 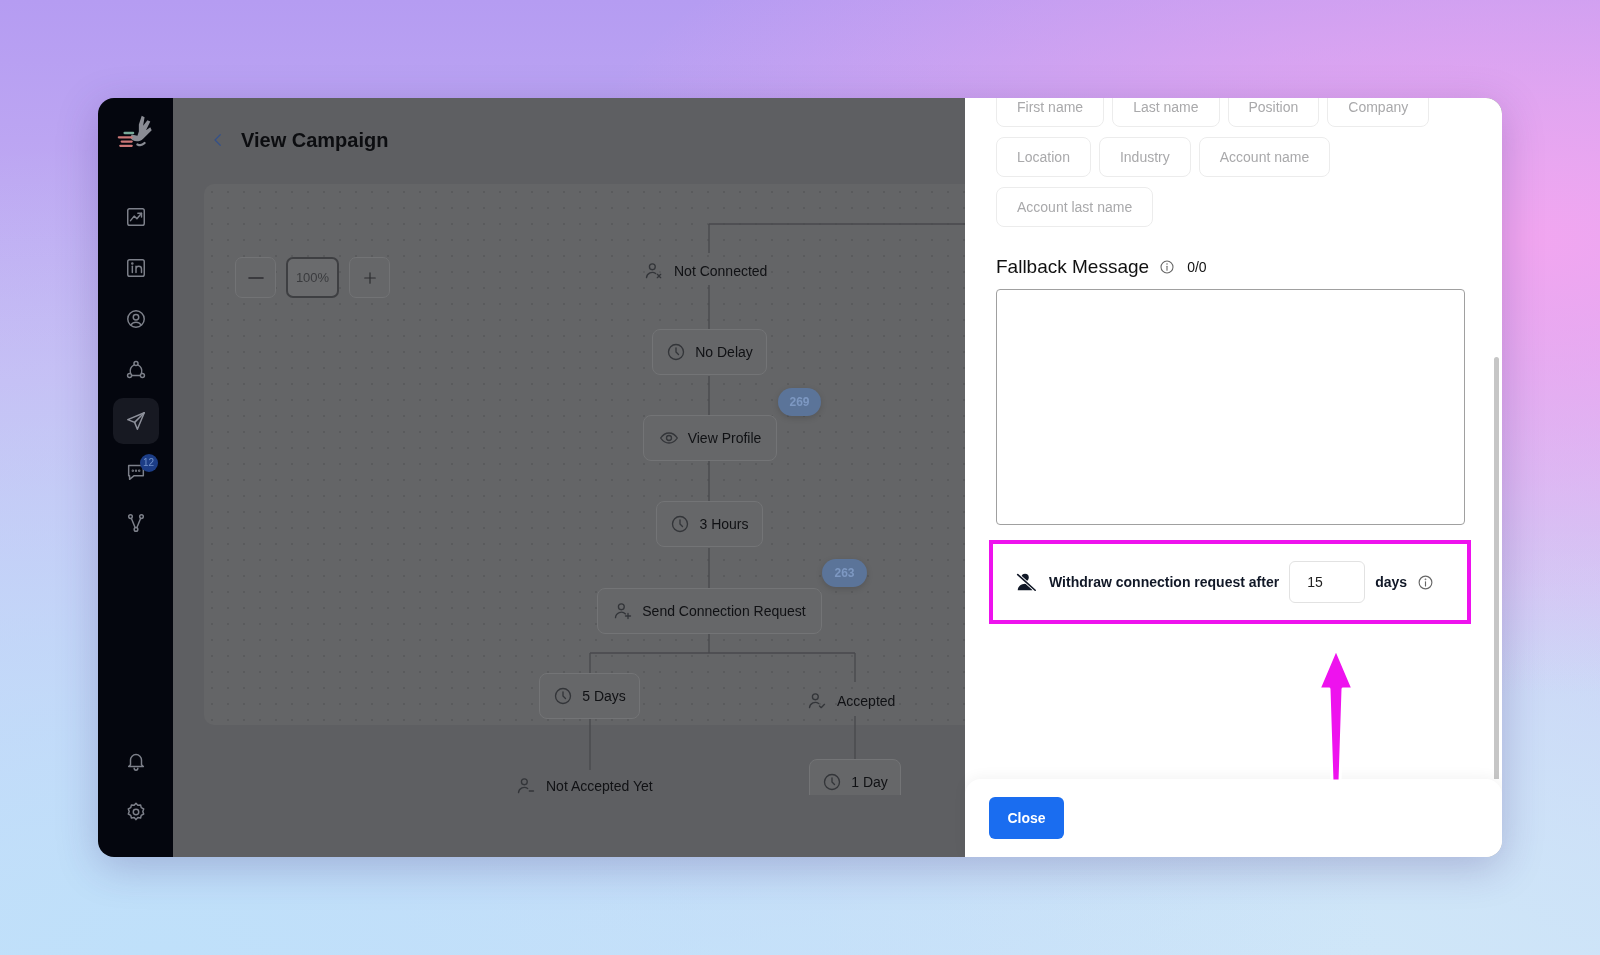 I want to click on user-check-icon, so click(x=817, y=701).